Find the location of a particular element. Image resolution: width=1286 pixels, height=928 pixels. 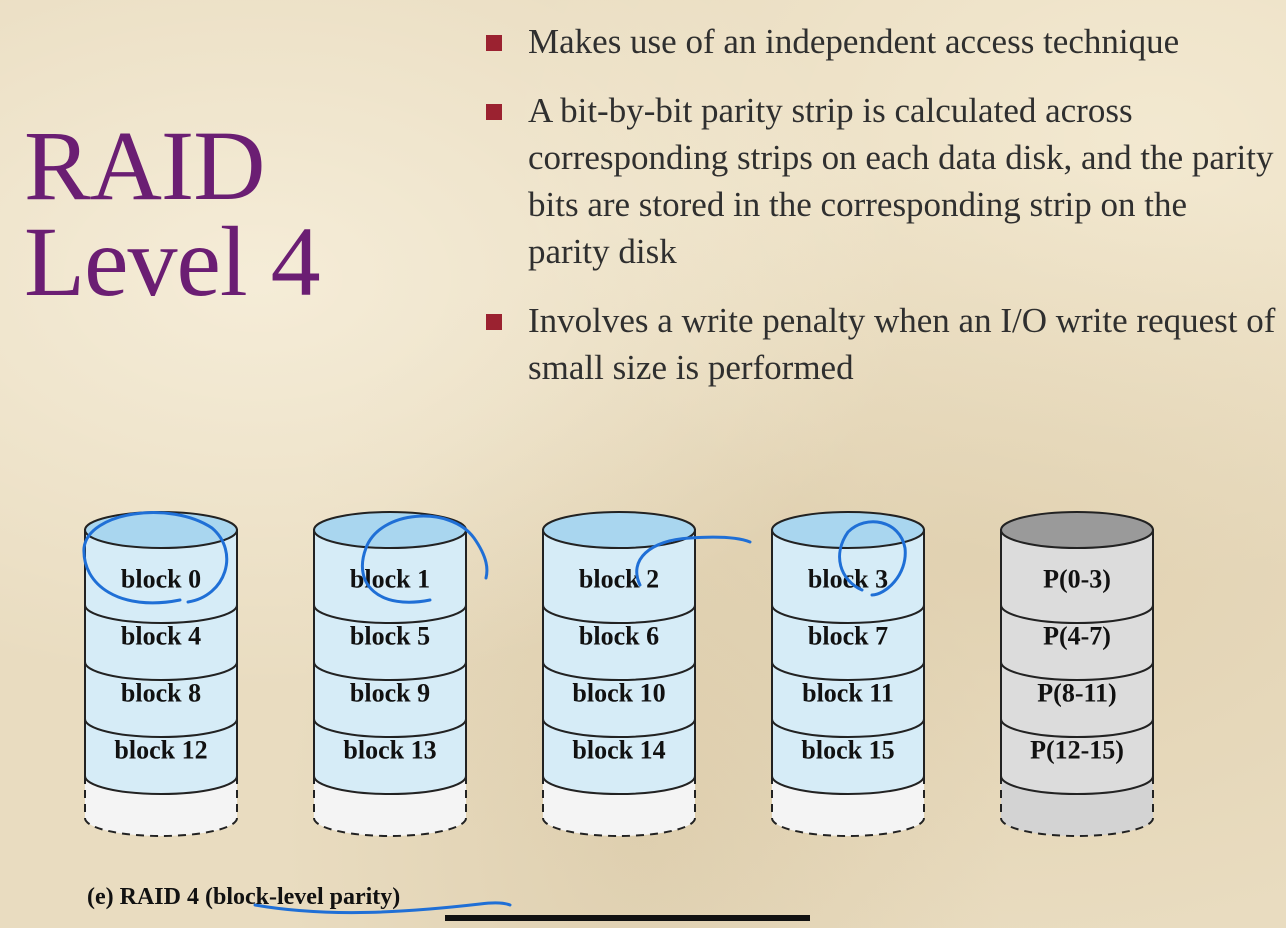

block-label: block 9 is located at coordinates (390, 693).